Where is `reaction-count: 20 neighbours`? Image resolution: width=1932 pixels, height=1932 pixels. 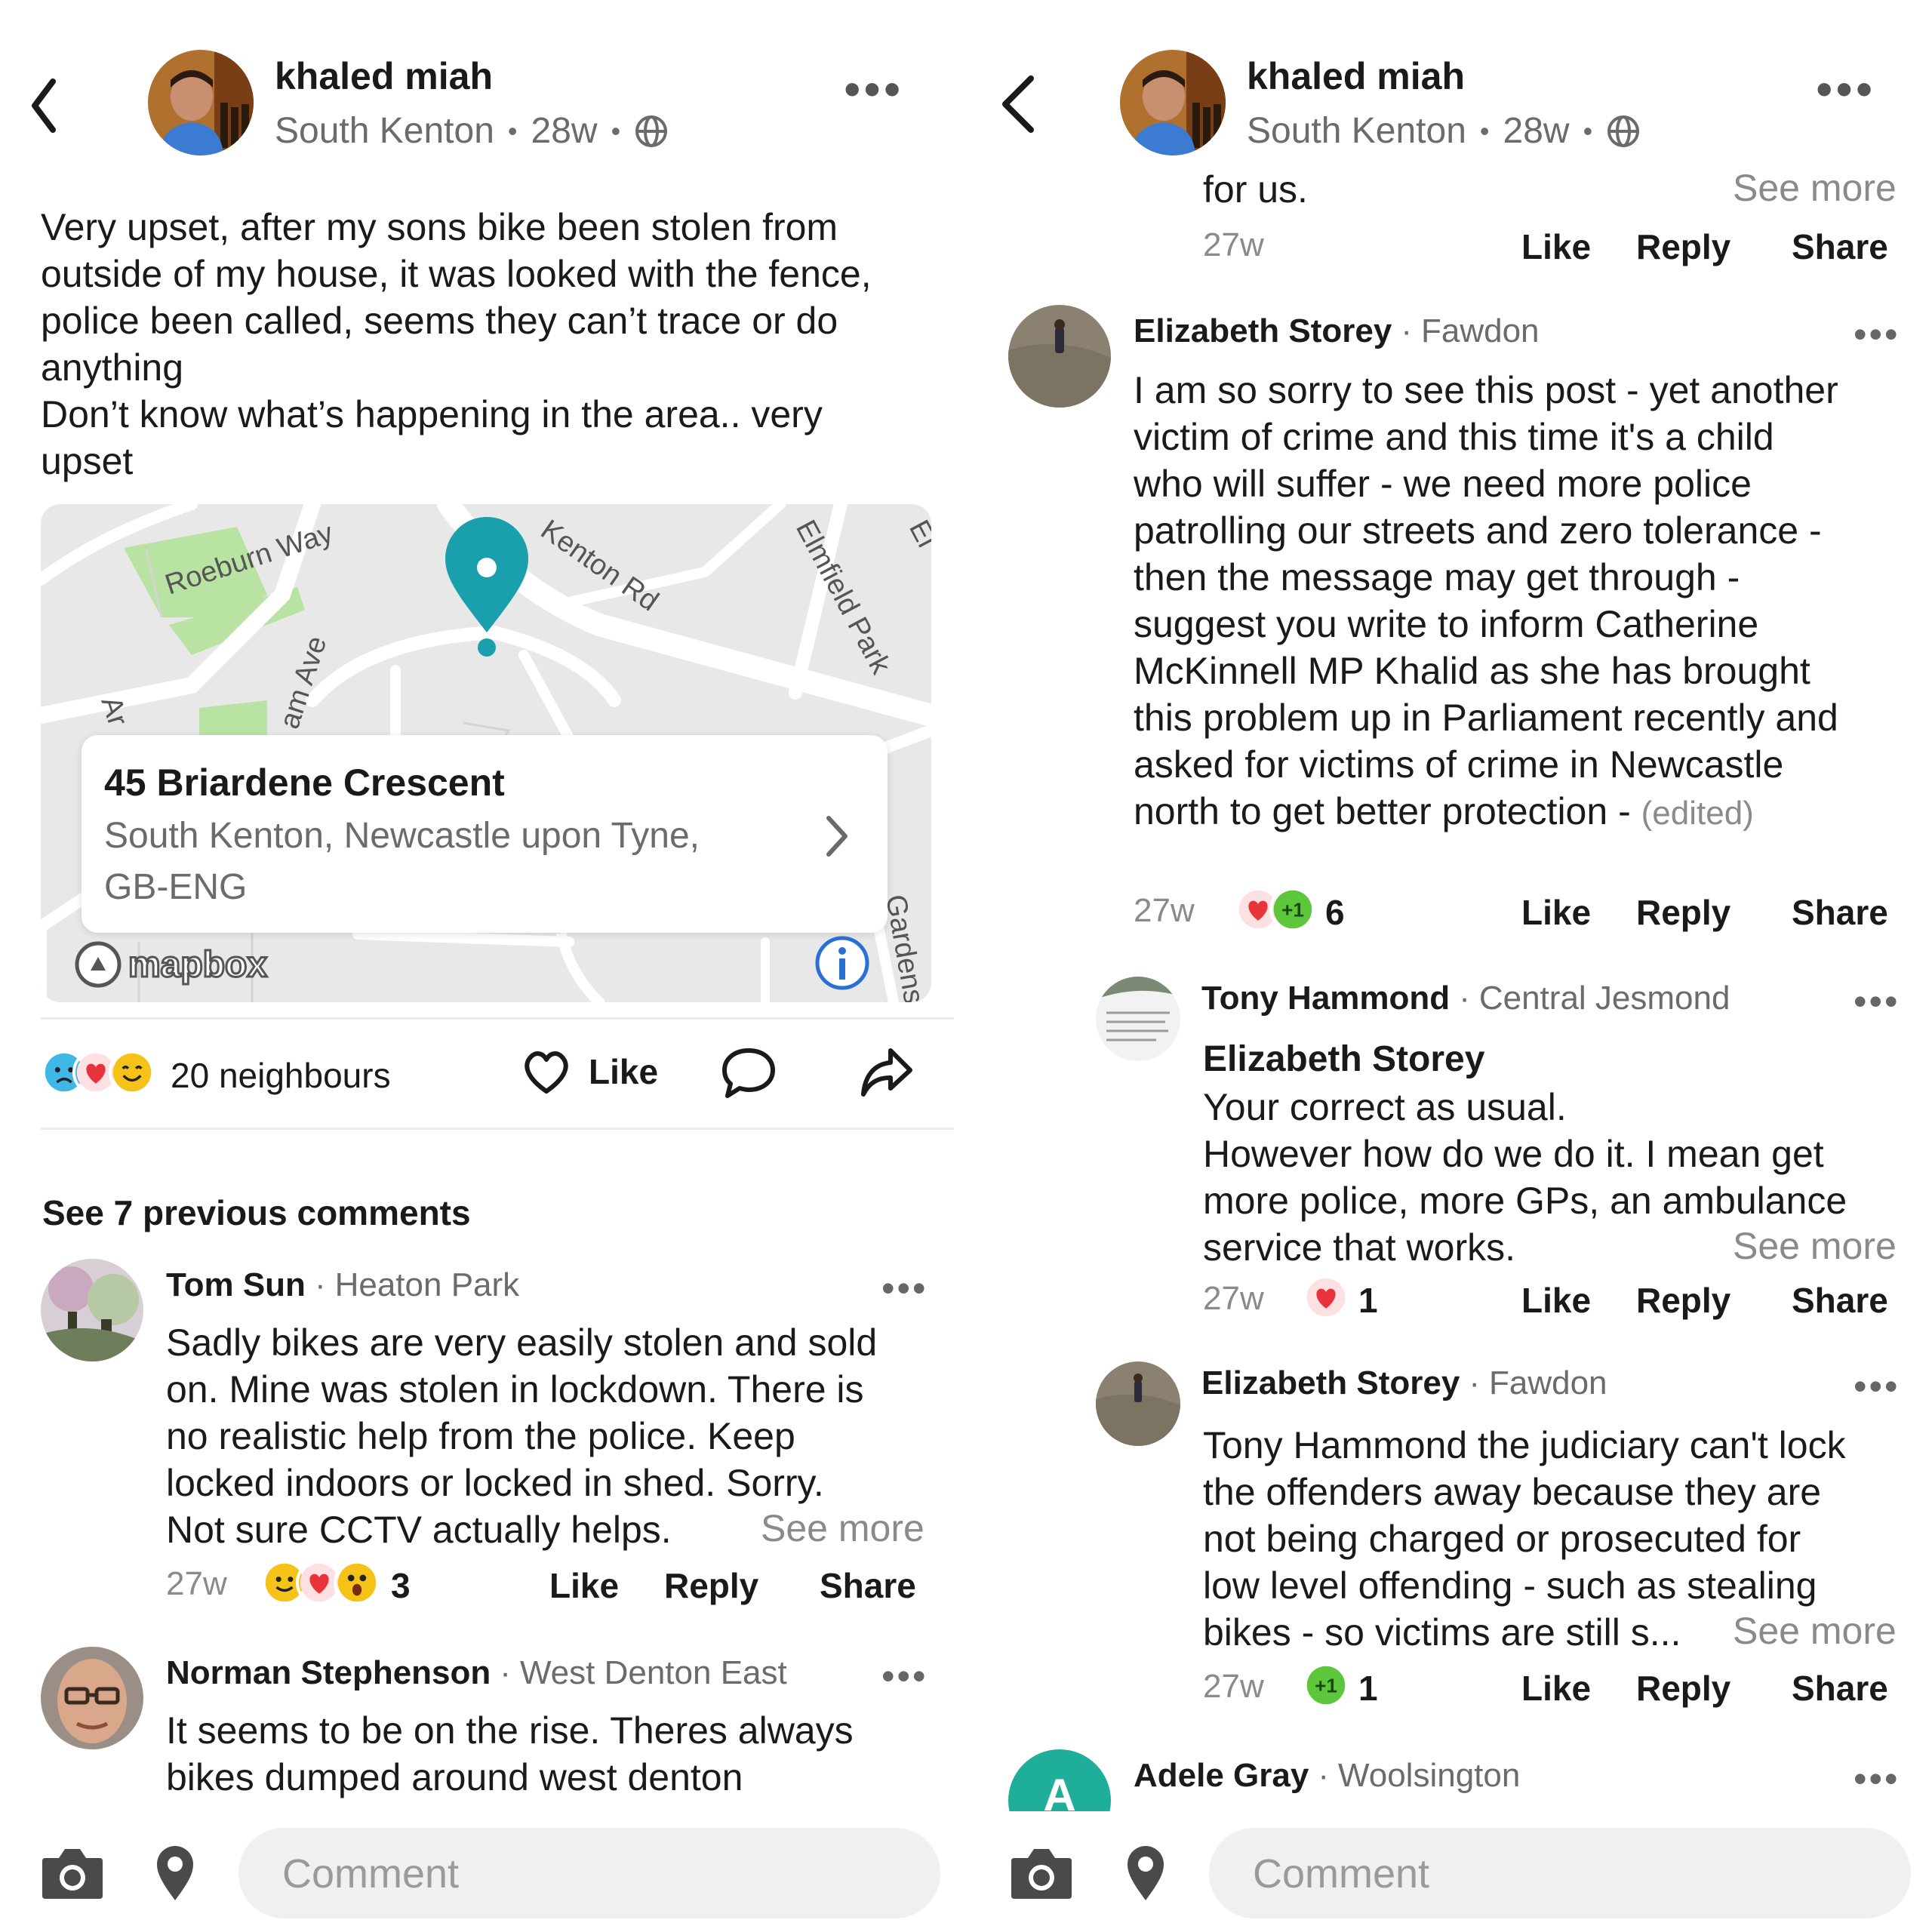
reaction-count: 20 neighbours is located at coordinates (281, 1075).